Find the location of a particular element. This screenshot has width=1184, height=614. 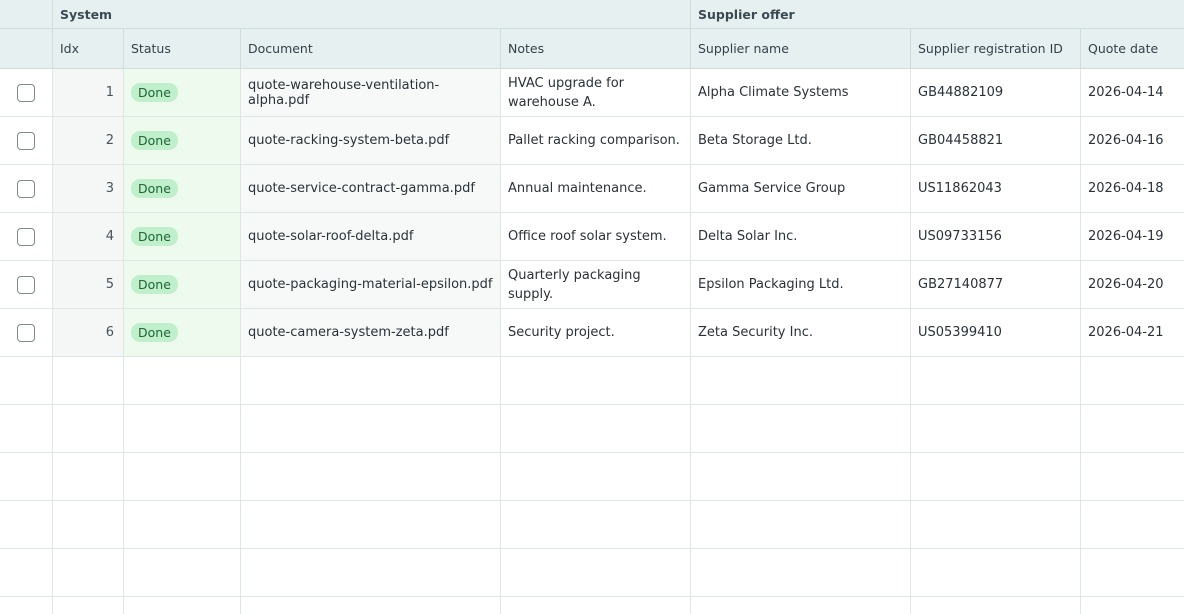

notes-cell: Quarterly packaging supply. is located at coordinates (596, 284).